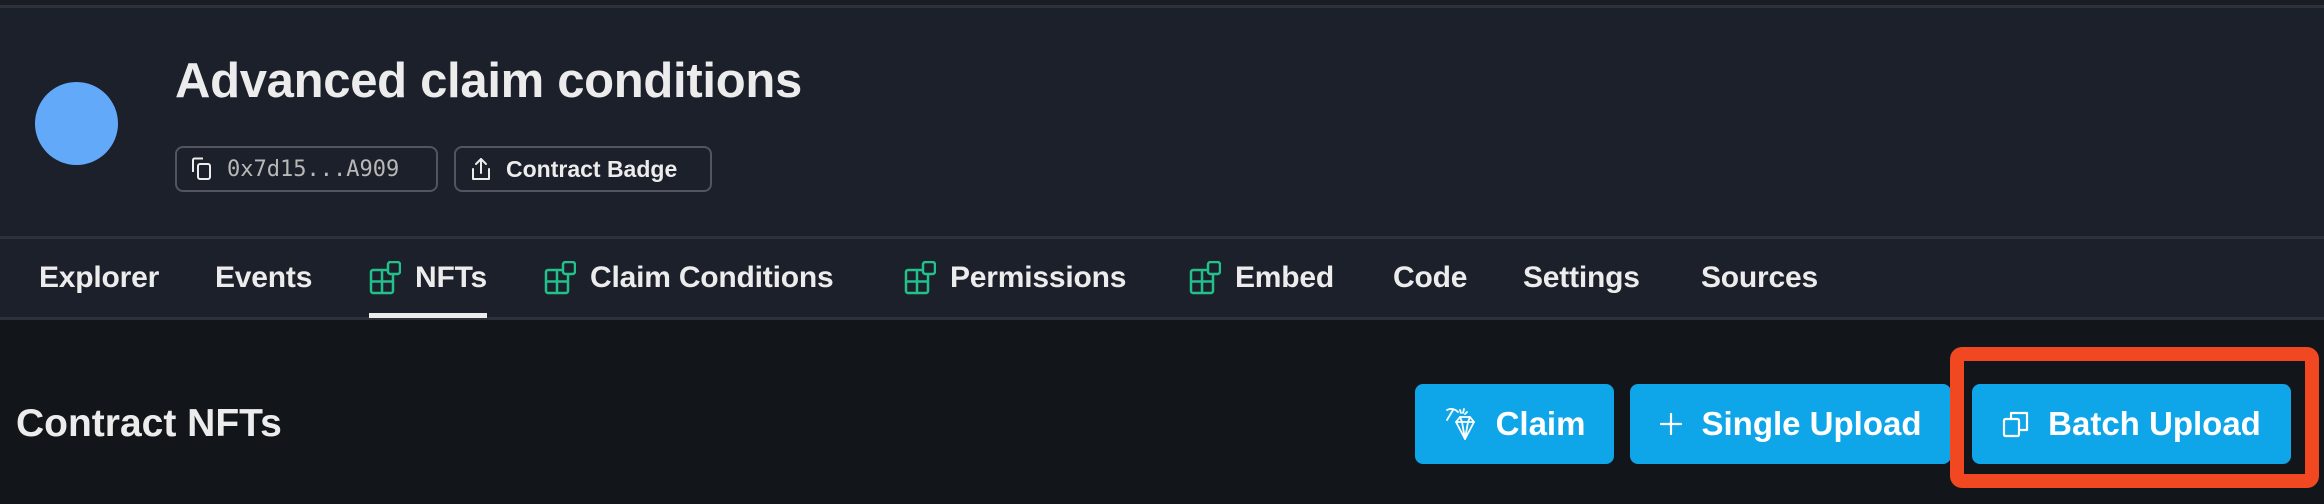  Describe the element at coordinates (592, 168) in the screenshot. I see `contract-badge-label: Contract Badge` at that location.